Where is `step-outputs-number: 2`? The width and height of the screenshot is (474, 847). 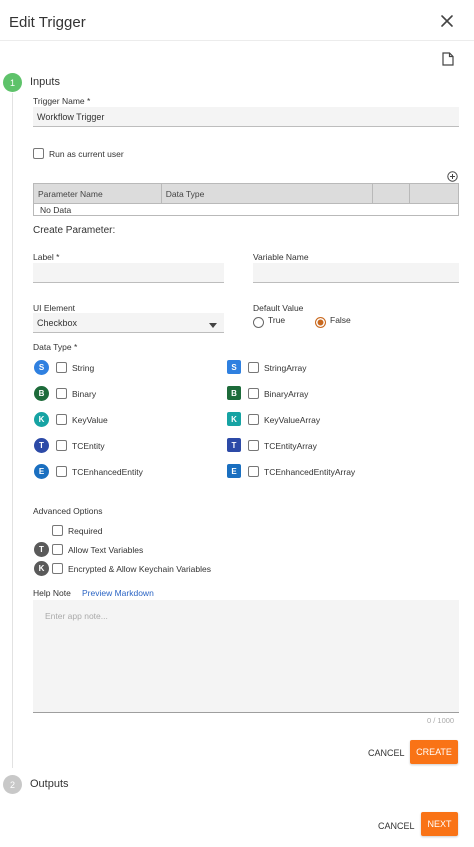
step-outputs-number: 2 is located at coordinates (12, 784).